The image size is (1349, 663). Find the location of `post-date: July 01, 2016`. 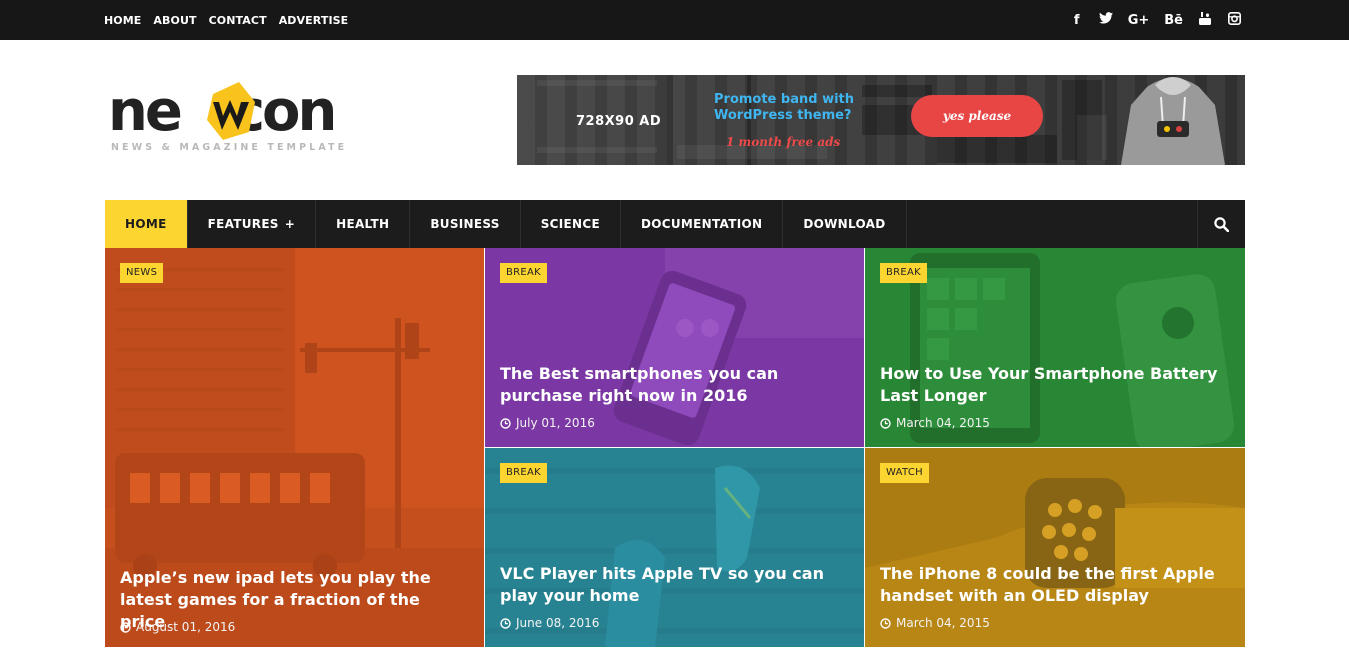

post-date: July 01, 2016 is located at coordinates (547, 423).